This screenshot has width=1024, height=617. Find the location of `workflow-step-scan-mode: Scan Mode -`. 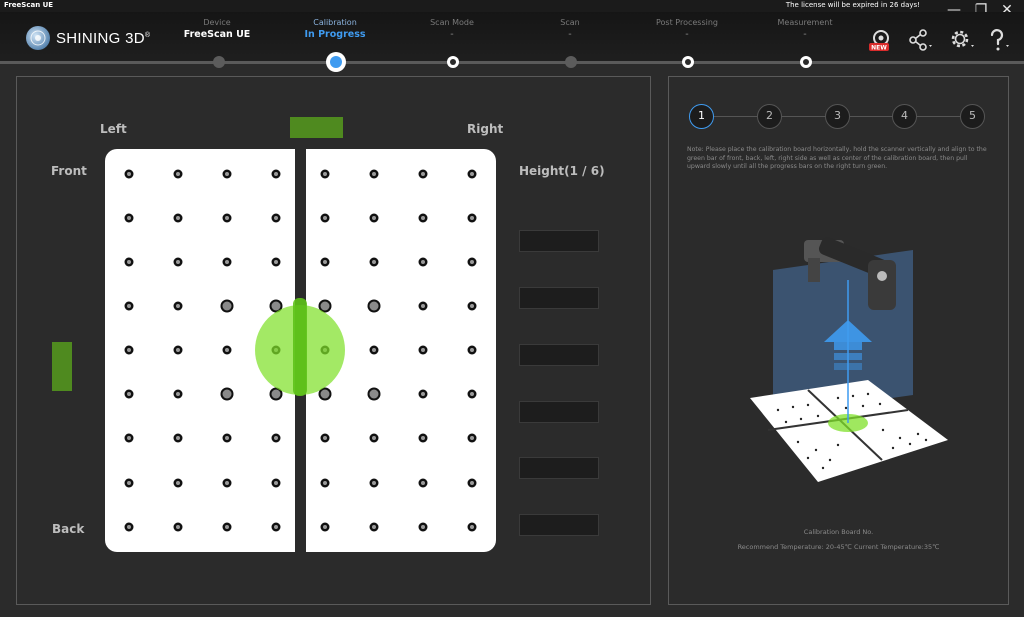

workflow-step-scan-mode: Scan Mode - is located at coordinates (452, 29).